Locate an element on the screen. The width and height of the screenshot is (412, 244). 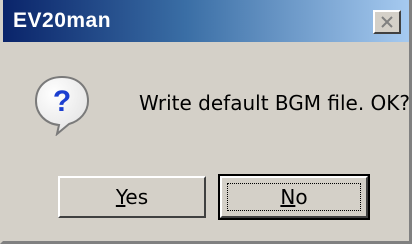
no-button-label: No is located at coordinates (293, 197).